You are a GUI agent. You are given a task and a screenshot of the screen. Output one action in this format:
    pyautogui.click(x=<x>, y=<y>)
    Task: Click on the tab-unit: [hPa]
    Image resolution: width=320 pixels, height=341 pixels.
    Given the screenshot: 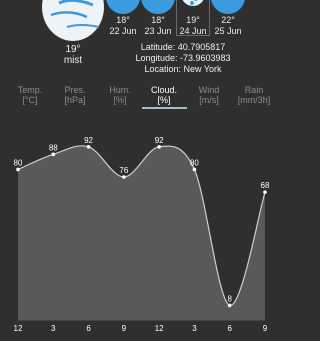 What is the action you would take?
    pyautogui.click(x=75, y=100)
    